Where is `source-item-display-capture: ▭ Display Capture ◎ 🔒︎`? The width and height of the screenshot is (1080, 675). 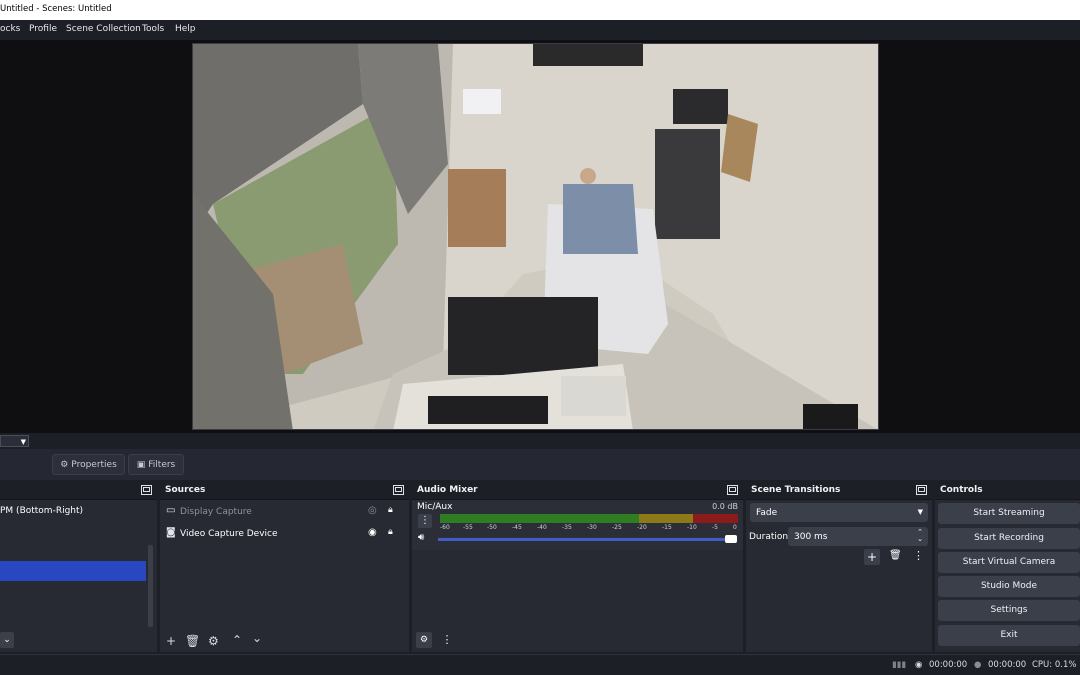
source-item-display-capture: ▭ Display Capture ◎ 🔒︎ is located at coordinates (284, 512).